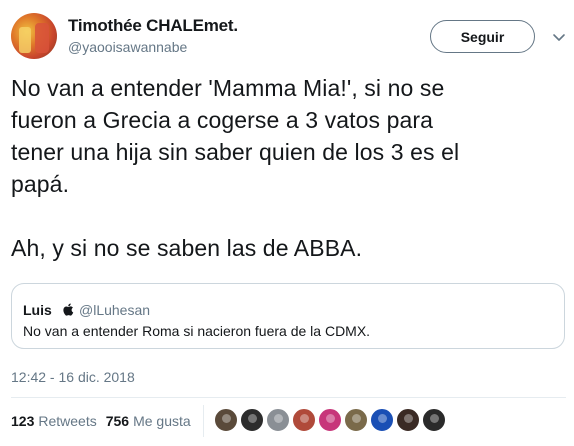 The image size is (574, 446). I want to click on likes-label: Me gusta, so click(162, 421).